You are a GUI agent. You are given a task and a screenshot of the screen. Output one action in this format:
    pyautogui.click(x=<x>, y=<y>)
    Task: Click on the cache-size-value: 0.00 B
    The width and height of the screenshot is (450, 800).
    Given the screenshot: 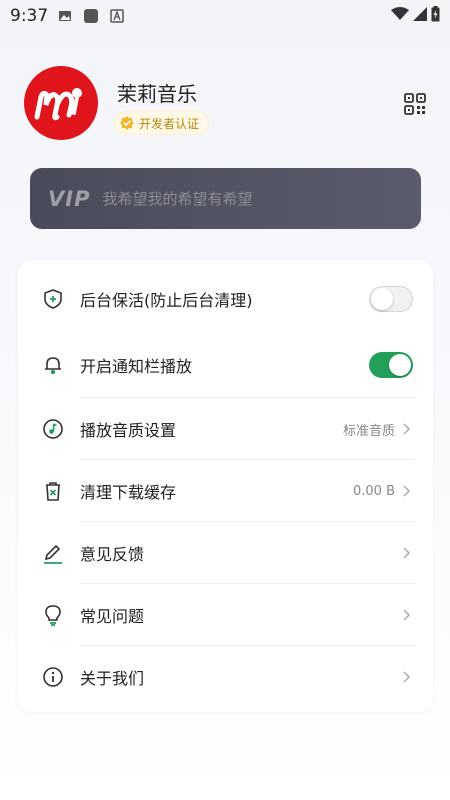 What is the action you would take?
    pyautogui.click(x=374, y=491)
    